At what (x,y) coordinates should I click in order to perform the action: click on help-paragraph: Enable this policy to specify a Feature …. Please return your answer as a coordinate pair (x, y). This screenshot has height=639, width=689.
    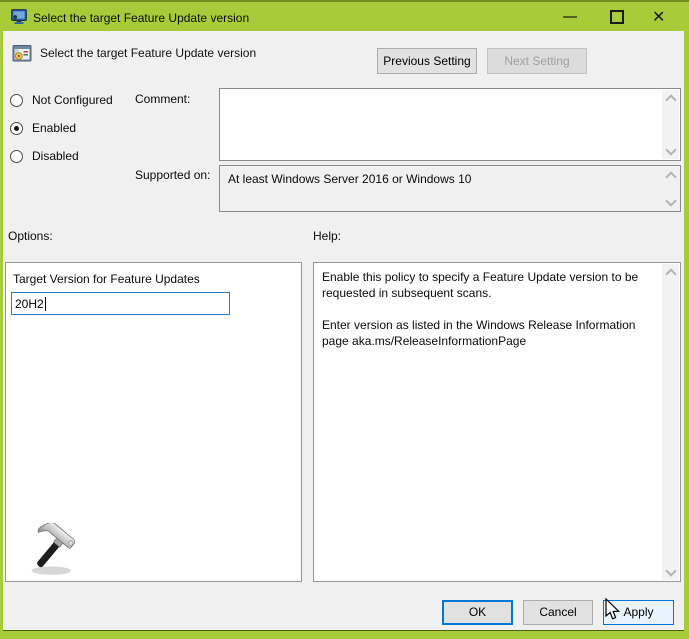
    Looking at the image, I should click on (480, 285).